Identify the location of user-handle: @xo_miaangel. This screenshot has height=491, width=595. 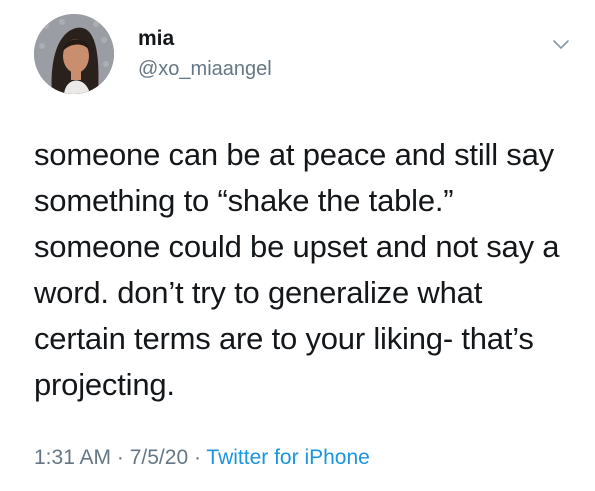
(205, 69).